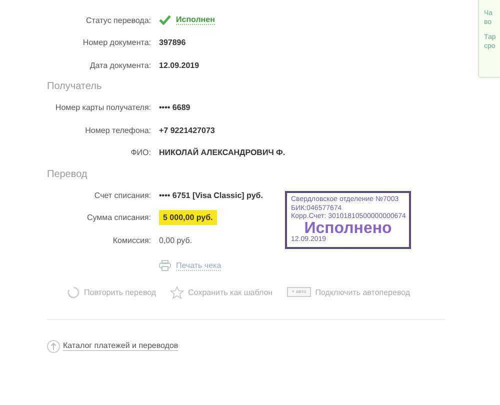 The image size is (500, 405). What do you see at coordinates (179, 65) in the screenshot?
I see `field-value: 12.09.2019` at bounding box center [179, 65].